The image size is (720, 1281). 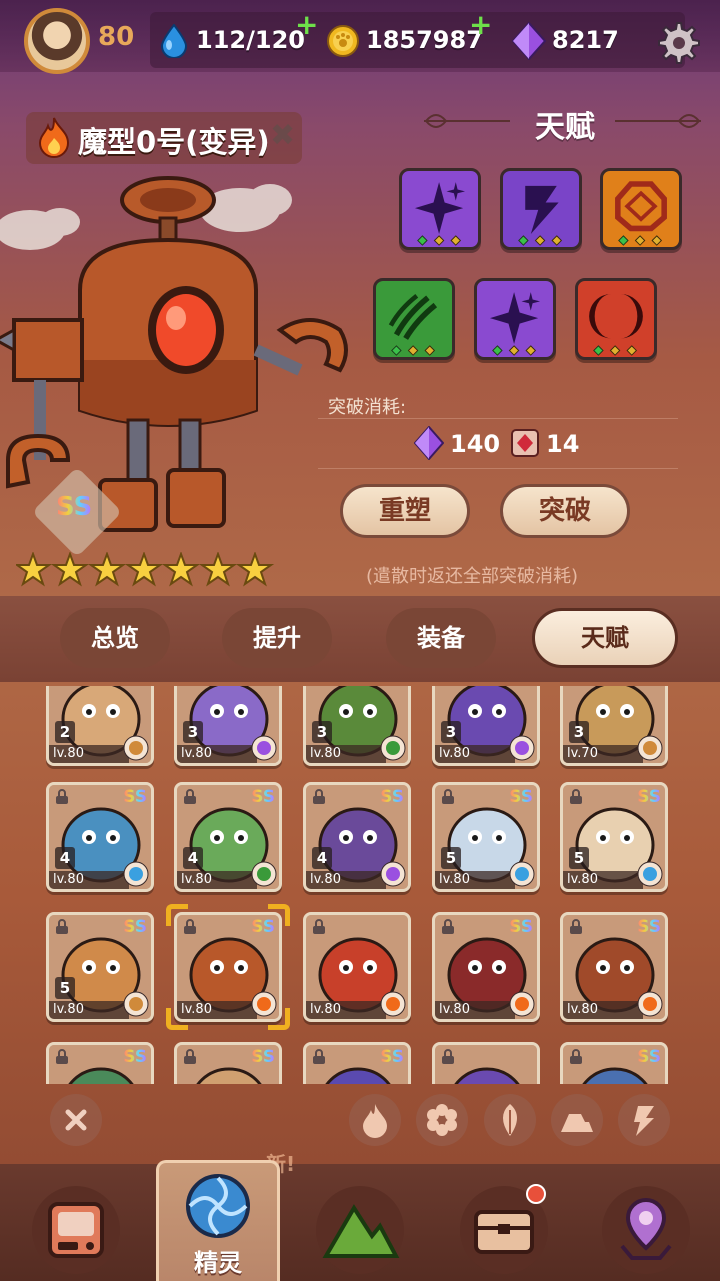 I want to click on tab-talent: 天赋, so click(x=605, y=638).